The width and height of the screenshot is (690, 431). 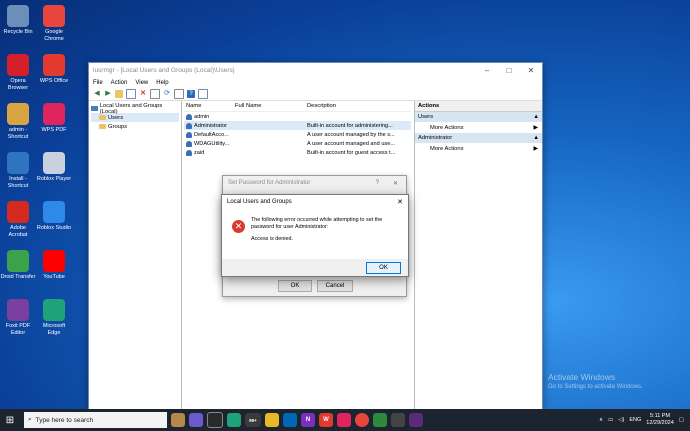 I want to click on desktop-icon-youtube: YouTube, so click(x=54, y=265).